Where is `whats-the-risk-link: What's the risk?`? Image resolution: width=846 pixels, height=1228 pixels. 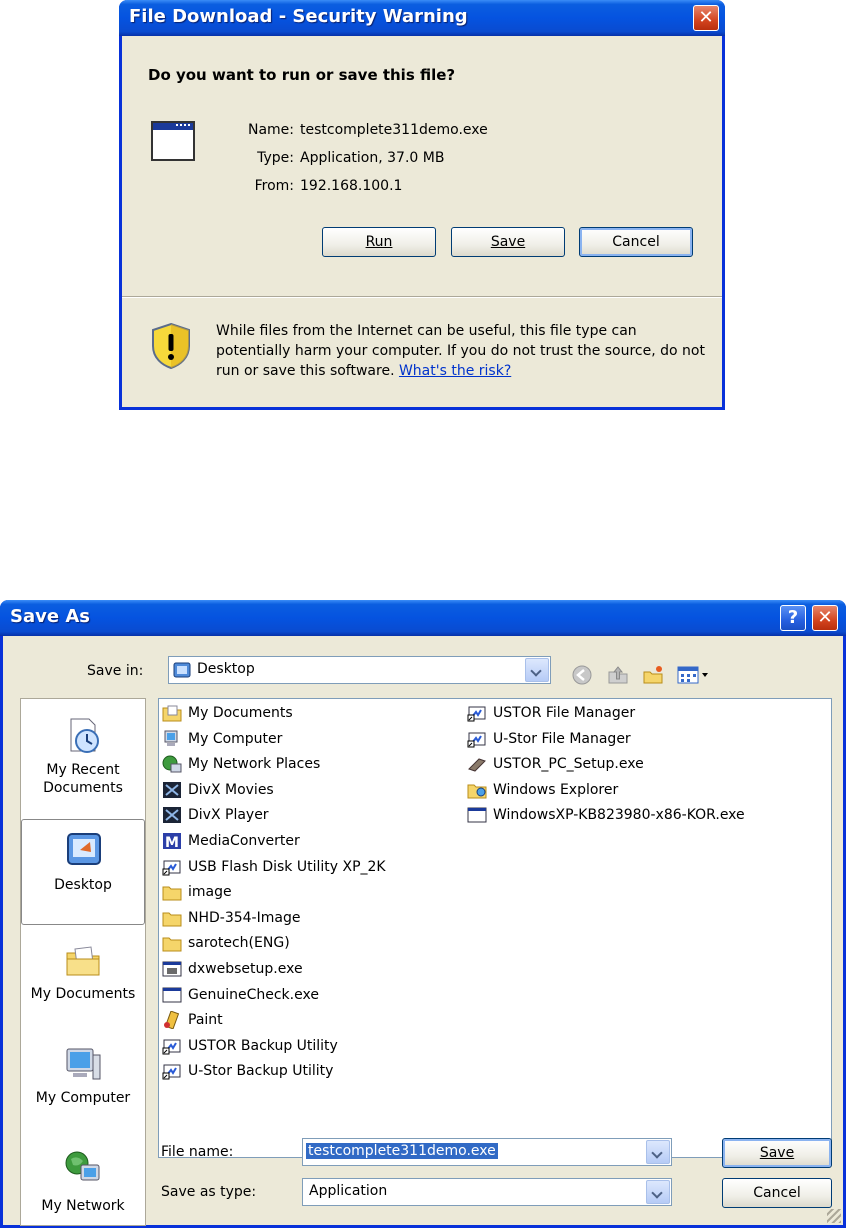
whats-the-risk-link: What's the risk? is located at coordinates (455, 371).